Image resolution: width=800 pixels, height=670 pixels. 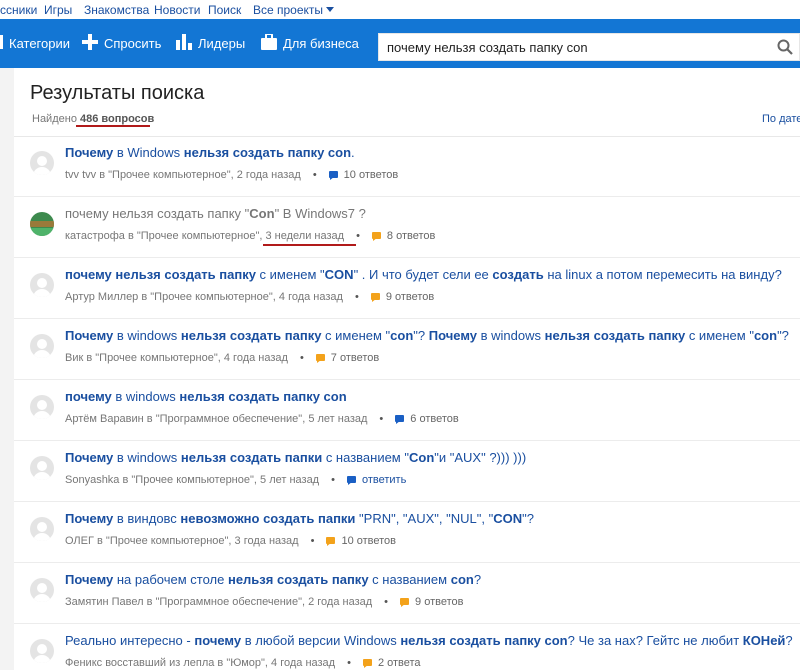 I want to click on leaders-label: Лидеры, so click(x=222, y=43).